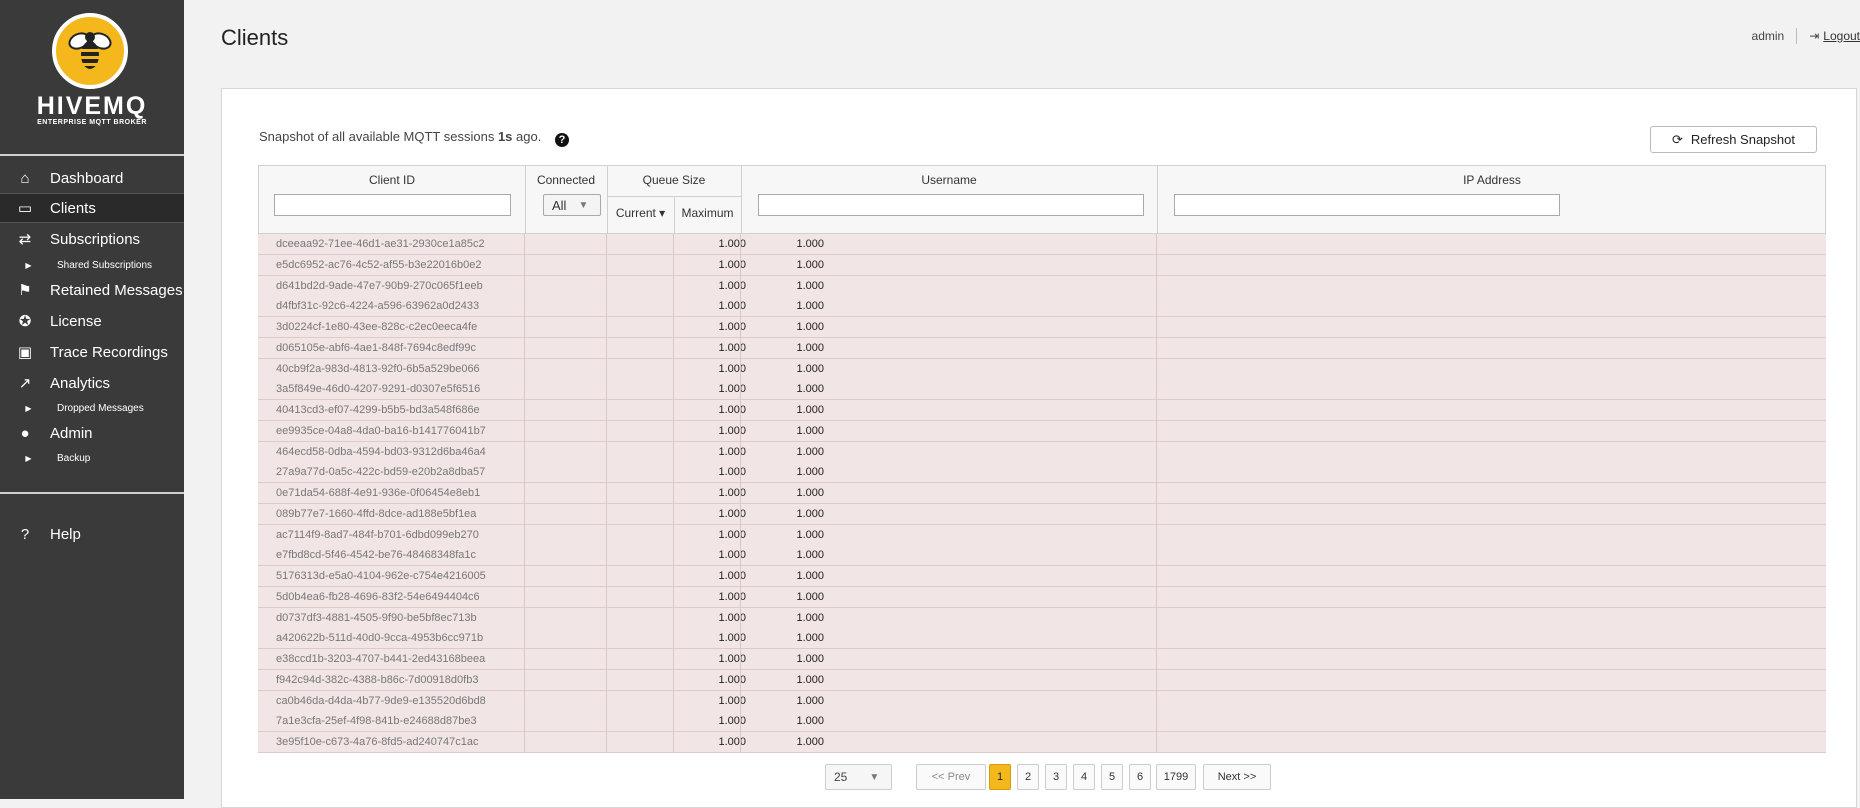 This screenshot has height=808, width=1860. Describe the element at coordinates (92, 290) in the screenshot. I see `sidebar-item-retained-messages: ⚑ Retained Messages` at that location.